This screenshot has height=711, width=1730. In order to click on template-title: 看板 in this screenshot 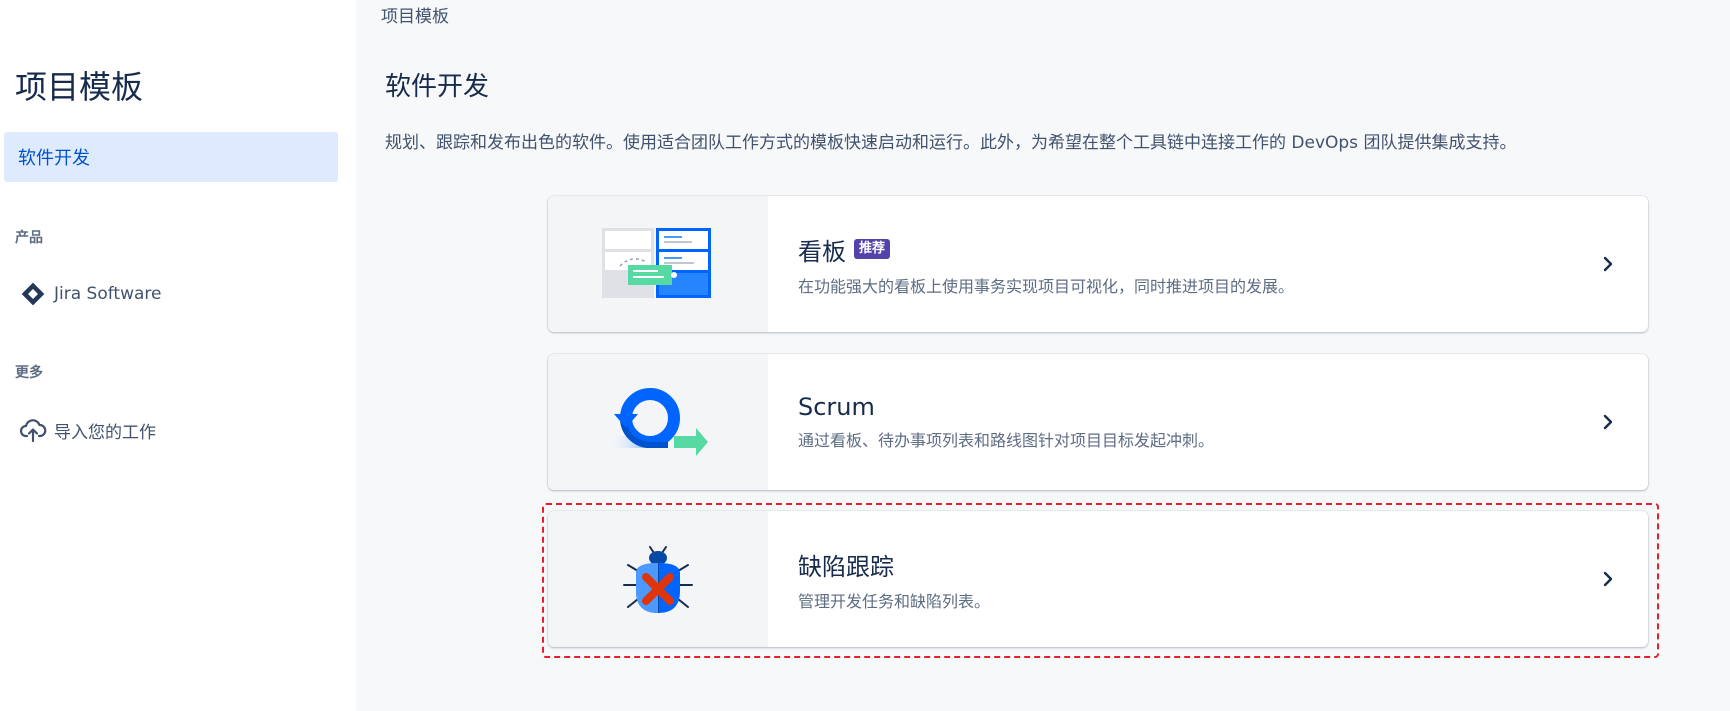, I will do `click(822, 251)`.